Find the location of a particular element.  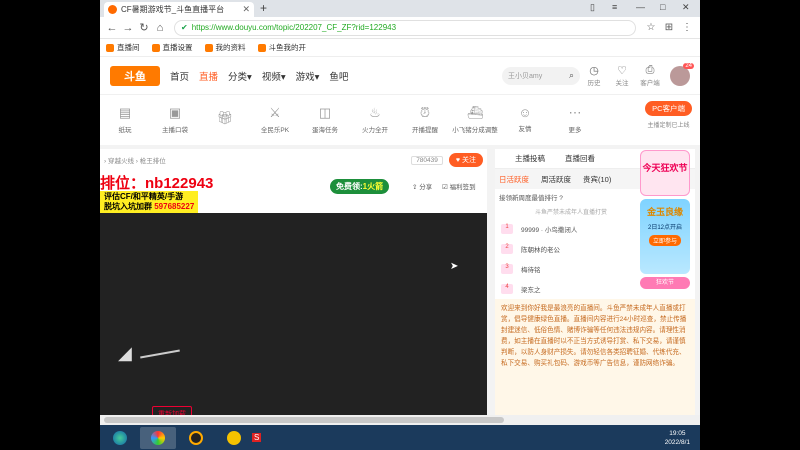

tab-weekly: 周活跃度 is located at coordinates (556, 179).